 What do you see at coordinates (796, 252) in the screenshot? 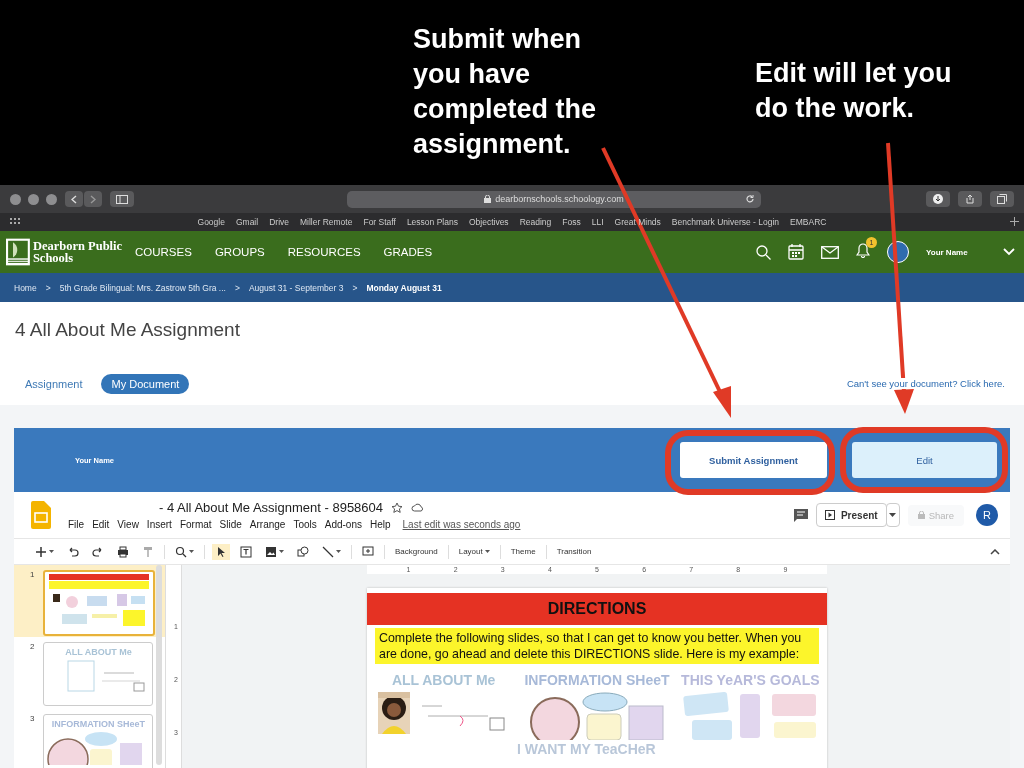
I see `calendar-icon` at bounding box center [796, 252].